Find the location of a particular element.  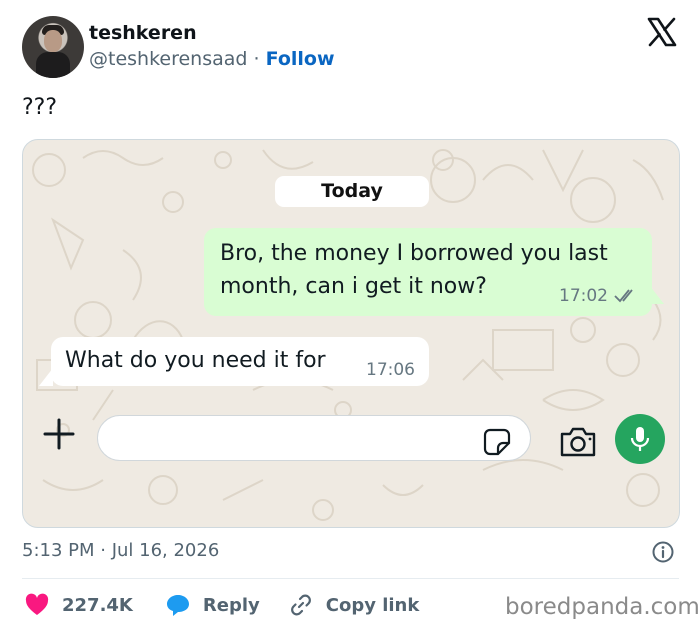

author-name: teshkeren is located at coordinates (143, 33).